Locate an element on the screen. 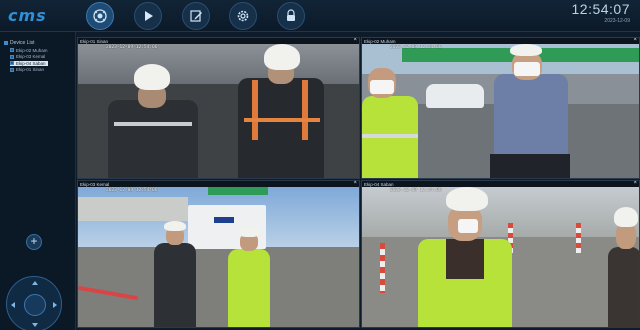 This screenshot has width=640, height=330. device-item-label: Ekip-03 Kemal is located at coordinates (31, 56).